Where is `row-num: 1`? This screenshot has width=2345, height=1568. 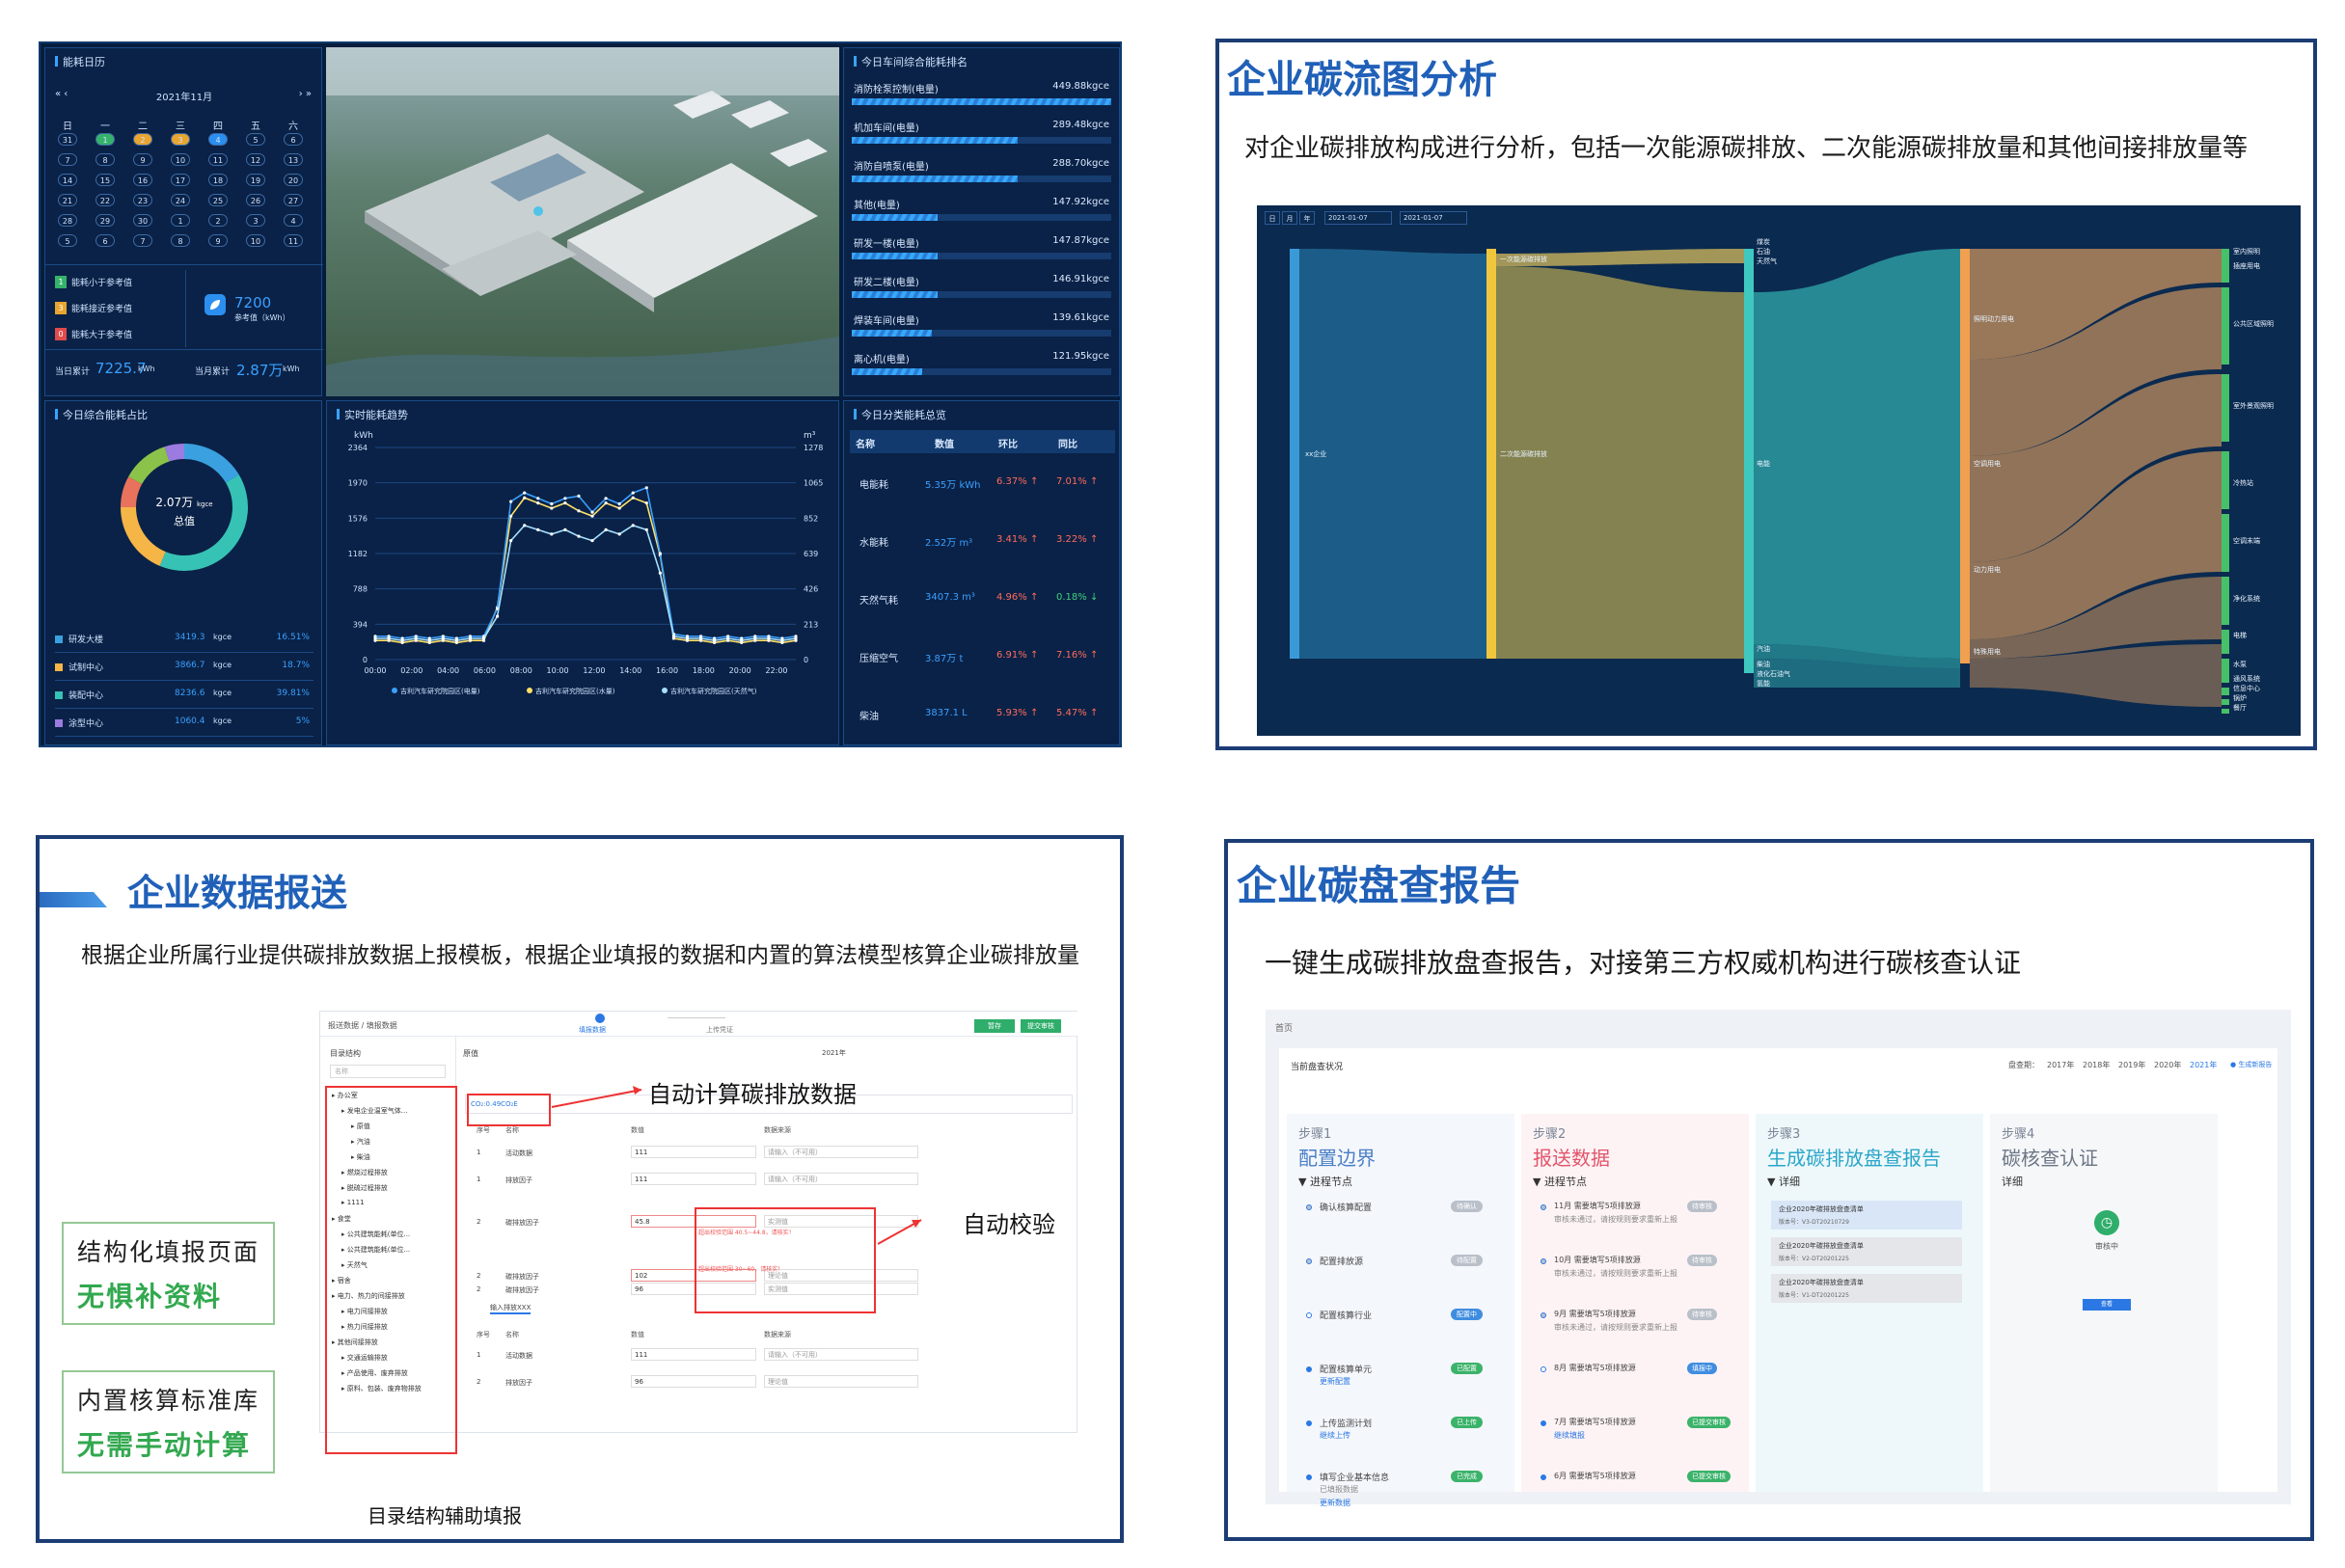
row-num: 1 is located at coordinates (479, 1355).